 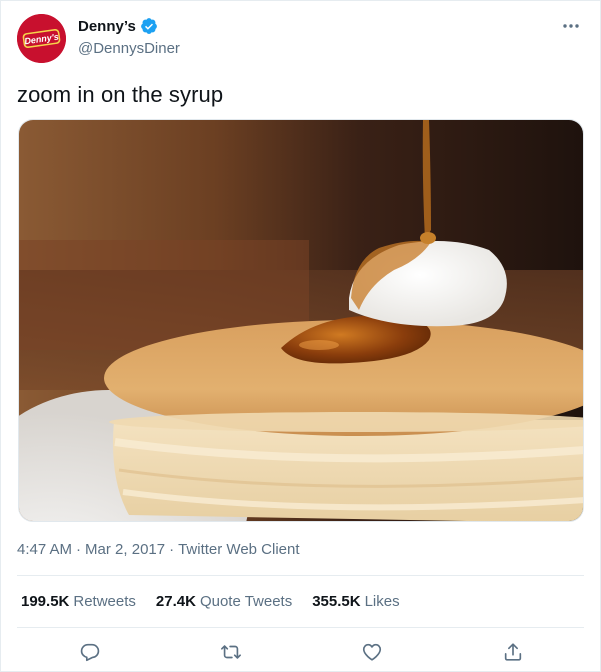 I want to click on author-name-row: Denny’s, so click(x=118, y=26).